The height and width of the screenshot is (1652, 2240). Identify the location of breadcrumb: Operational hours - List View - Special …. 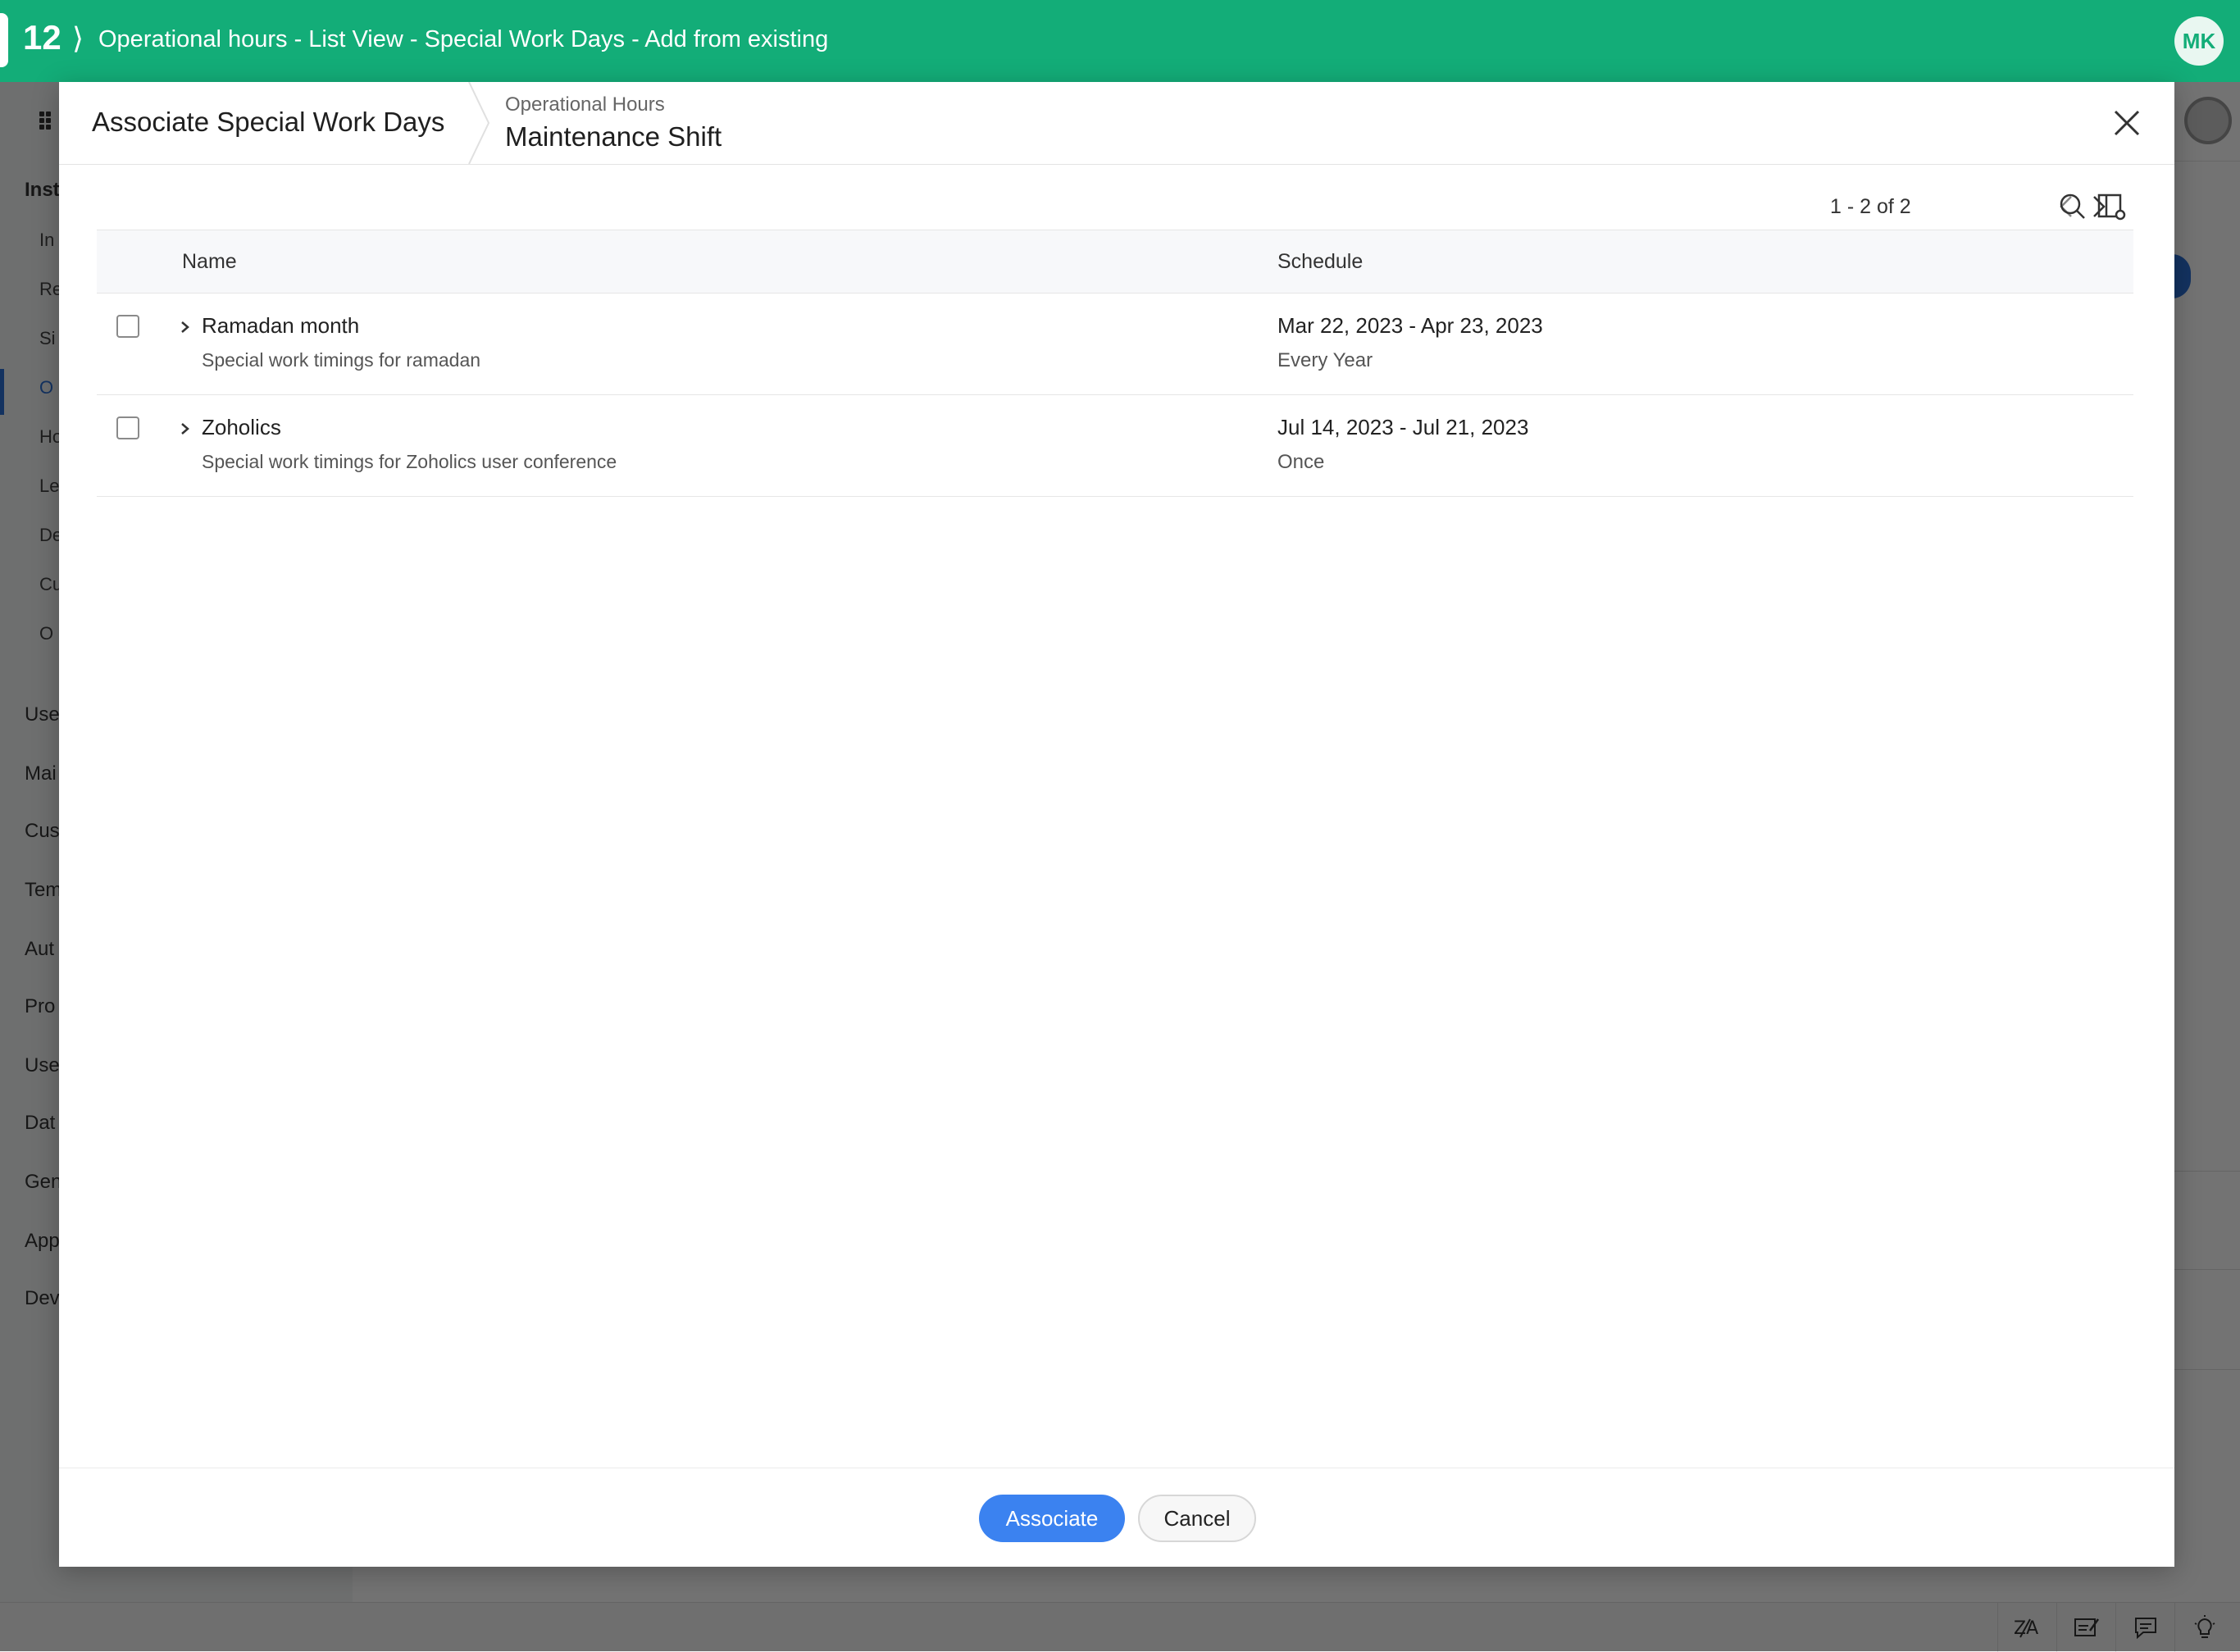
(463, 39).